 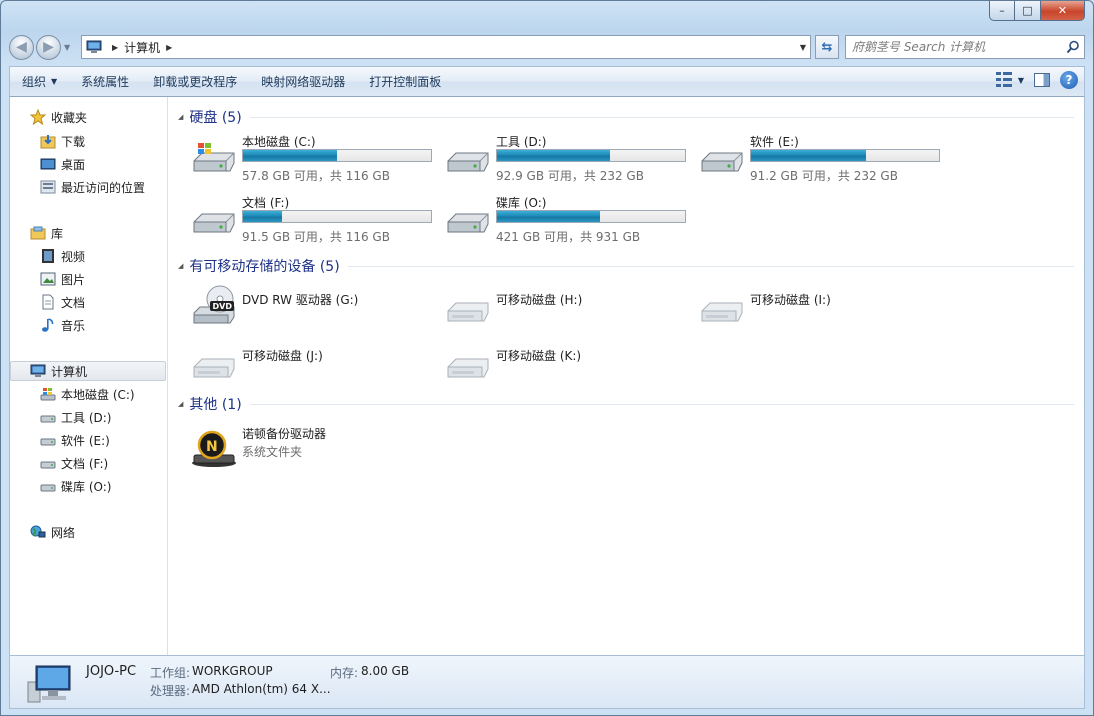 What do you see at coordinates (85, 440) in the screenshot?
I see `sidebar-item-label: 软件 (E:)` at bounding box center [85, 440].